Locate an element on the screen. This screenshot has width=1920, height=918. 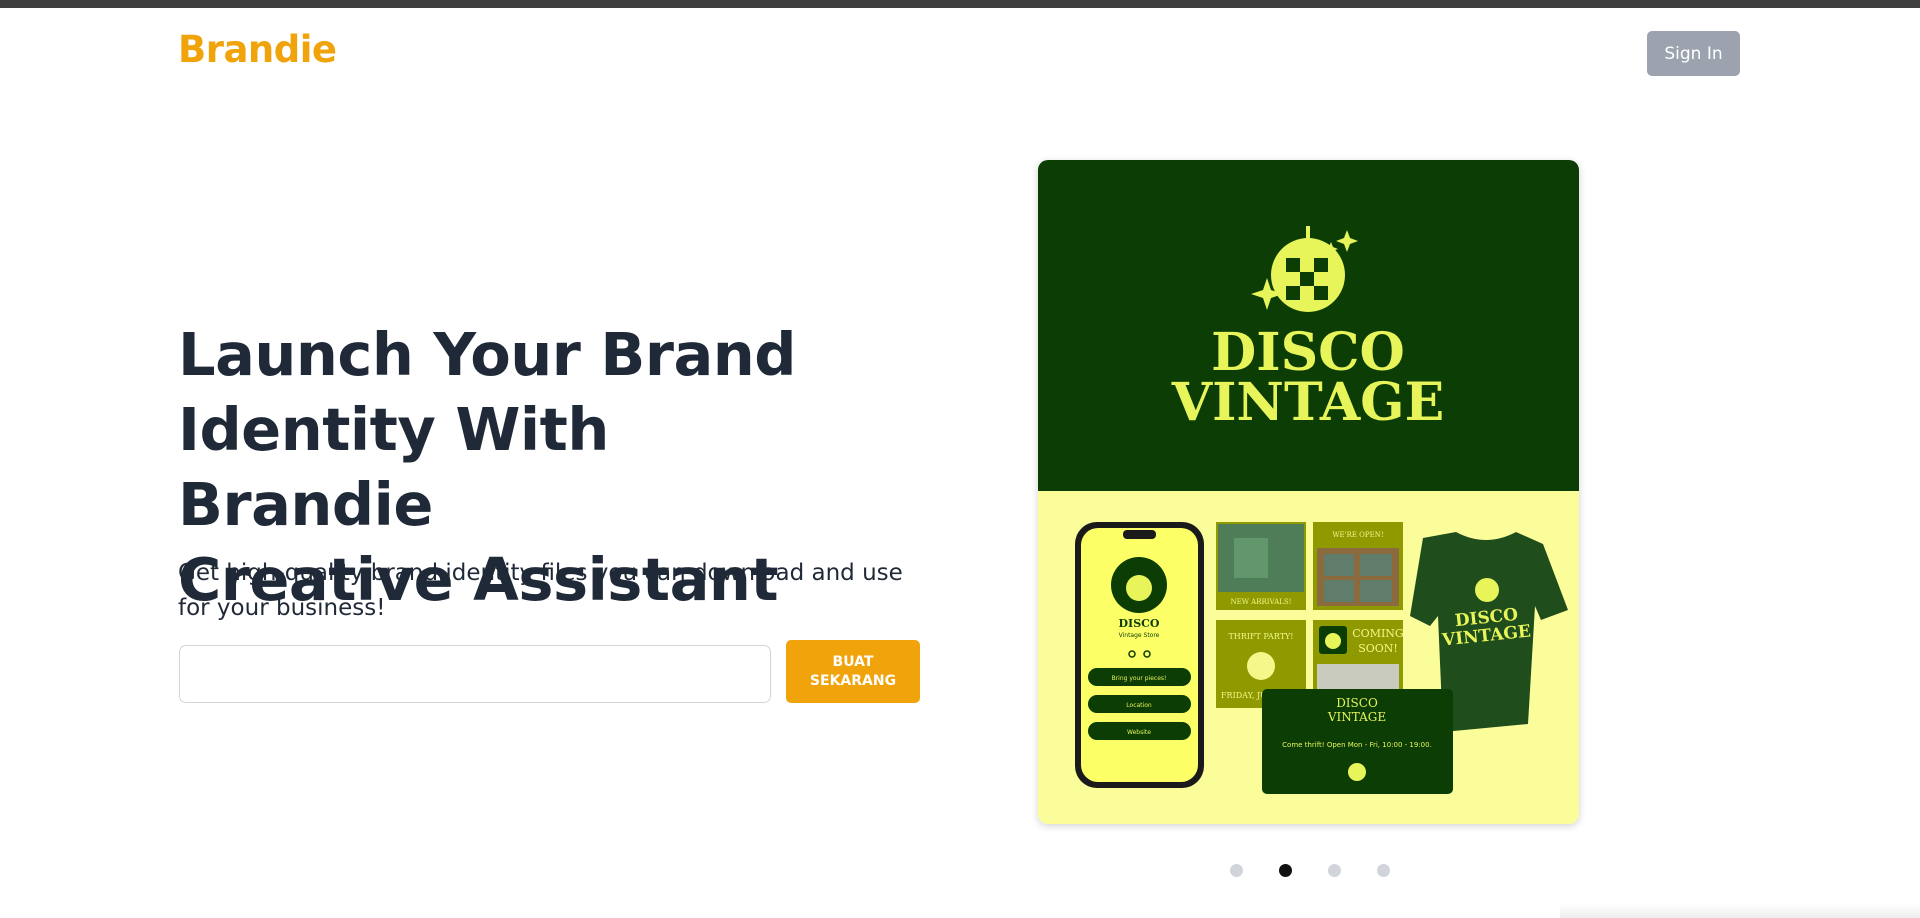
svg-text: Bring your pieces! is located at coordinates (1139, 678).